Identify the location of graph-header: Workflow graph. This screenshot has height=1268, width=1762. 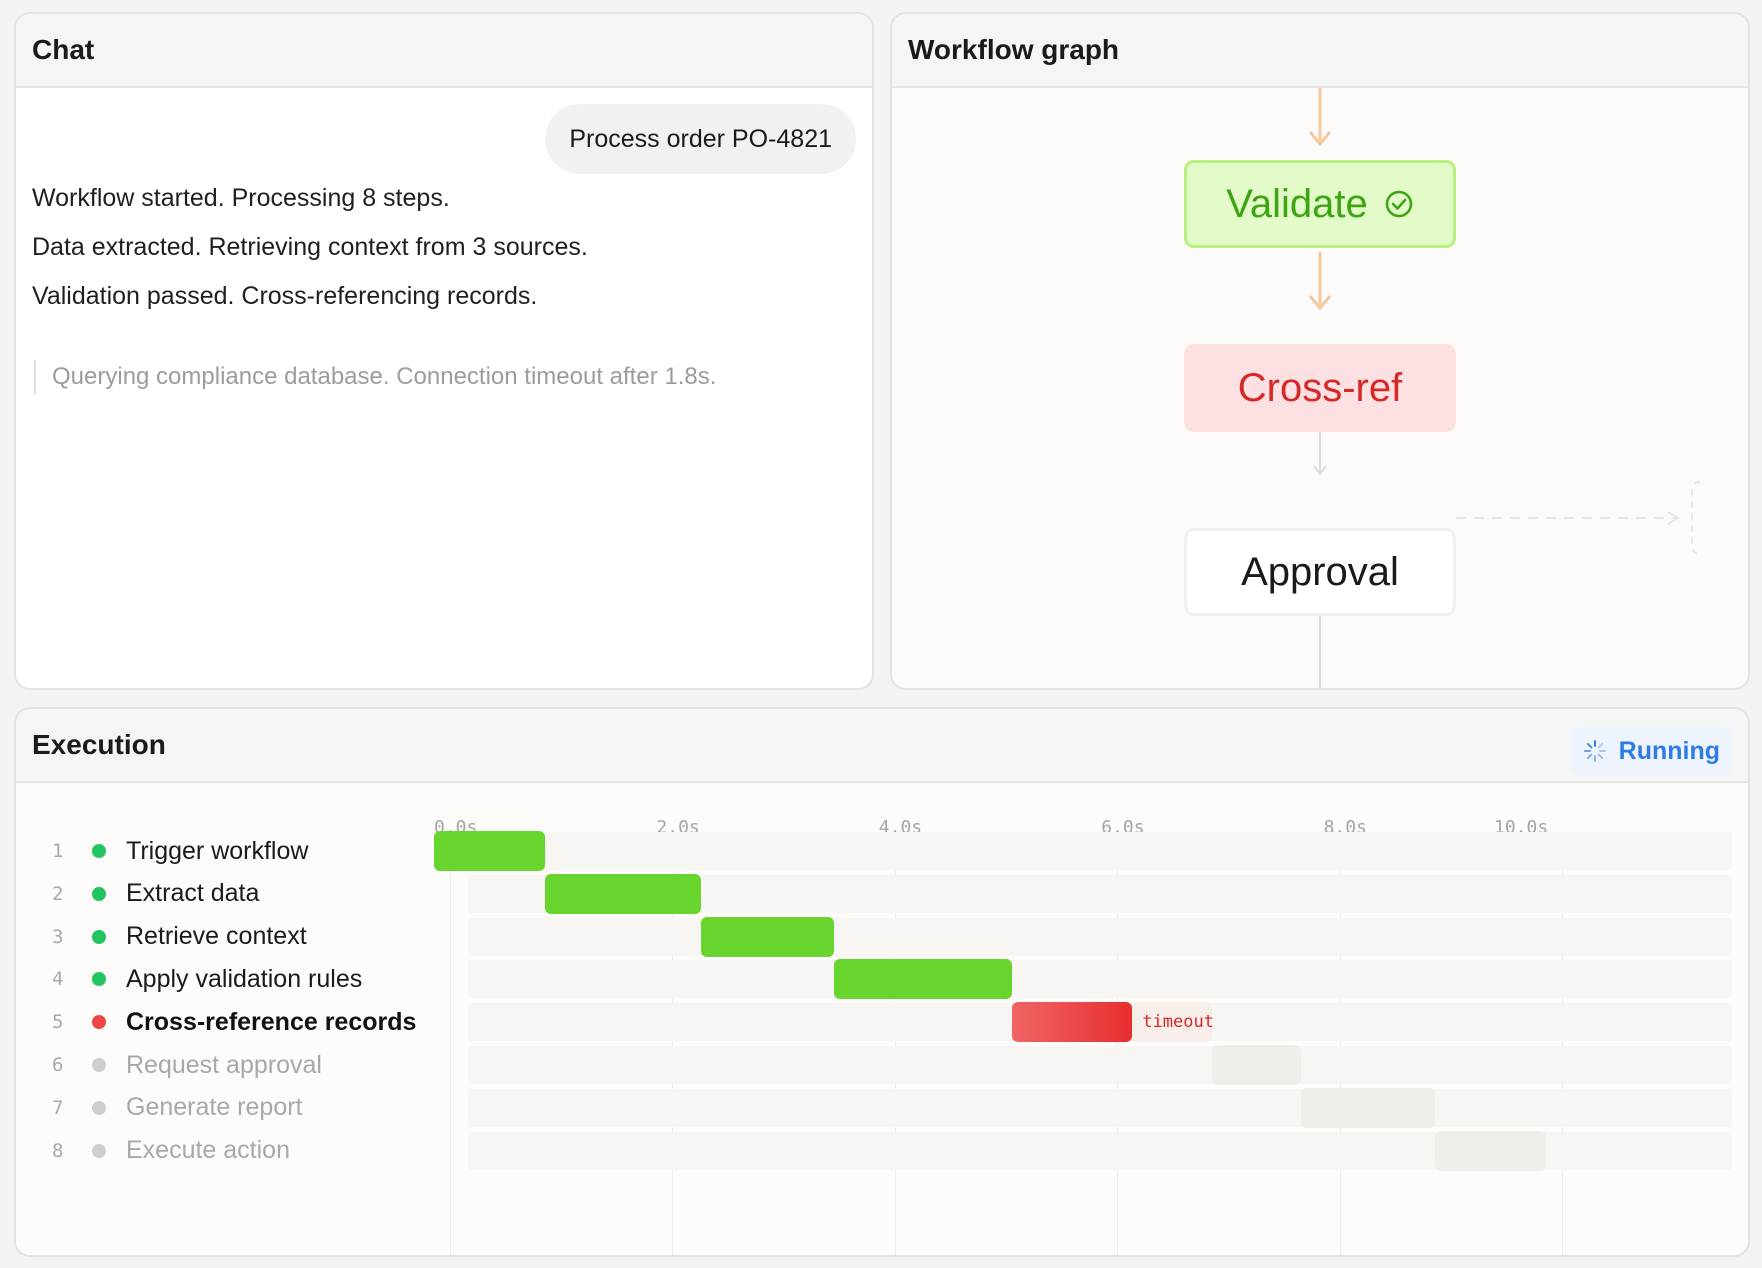
(1320, 51).